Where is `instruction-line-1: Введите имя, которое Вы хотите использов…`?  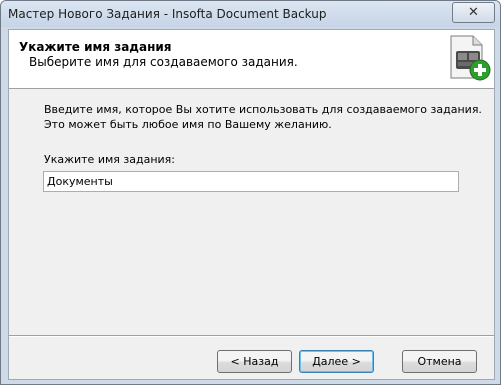 instruction-line-1: Введите имя, которое Вы хотите использов… is located at coordinates (263, 109).